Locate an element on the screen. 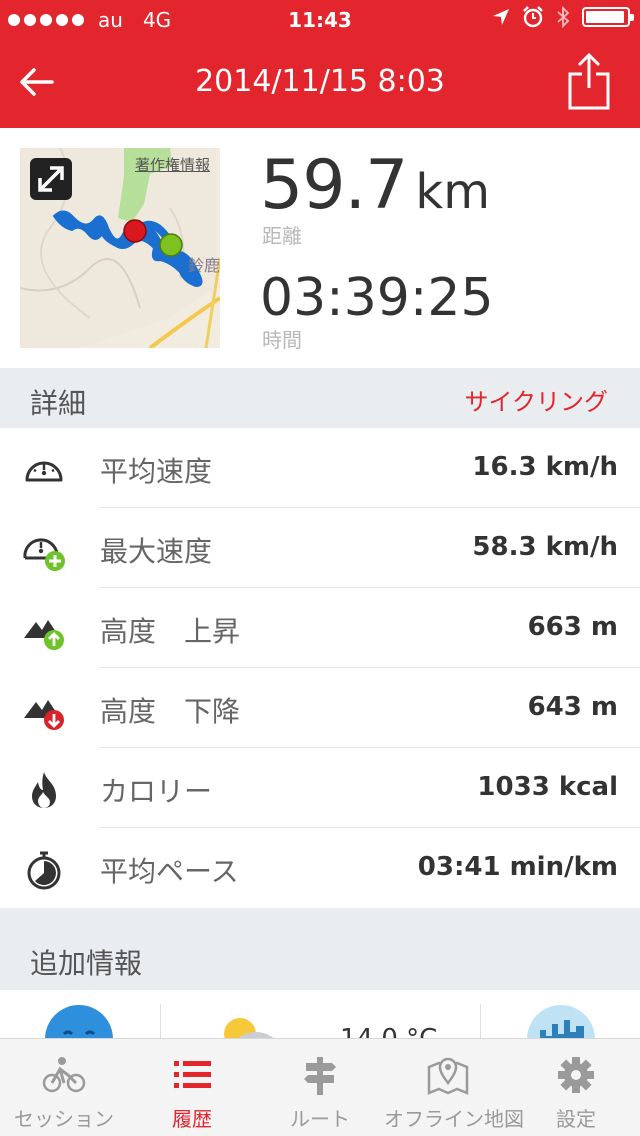 Image resolution: width=640 pixels, height=1136 pixels. extra-info-strip: 14.0 °C is located at coordinates (320, 1015).